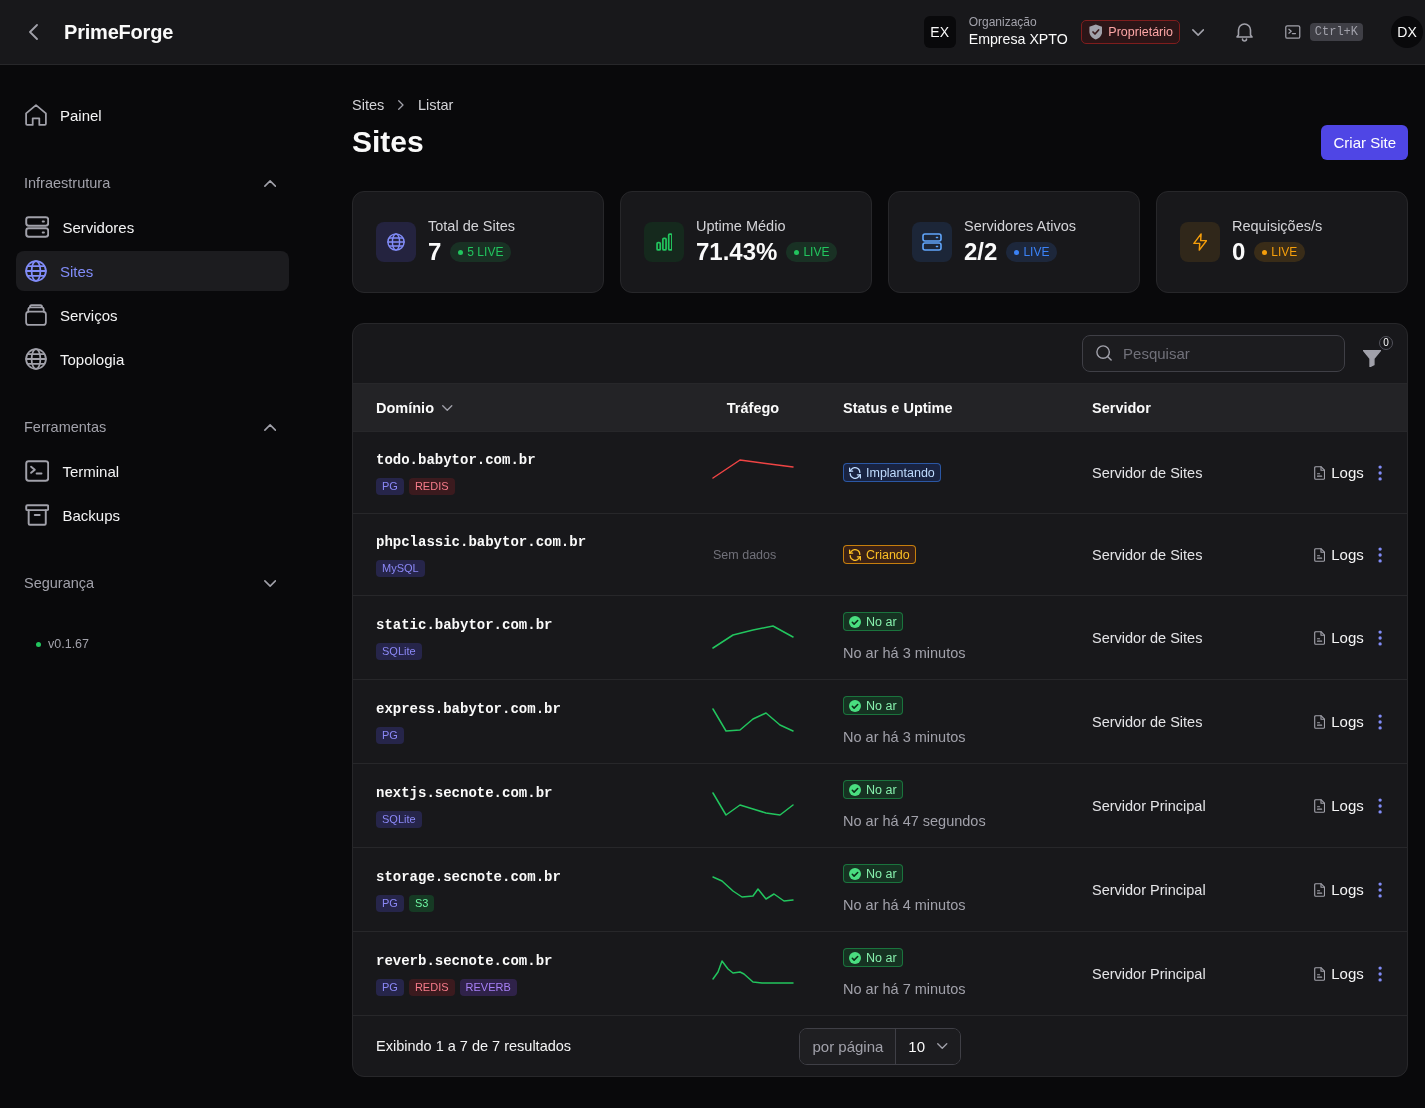 Image resolution: width=1425 pixels, height=1108 pixels. Describe the element at coordinates (1364, 142) in the screenshot. I see `create-site-button: Criar Site` at that location.